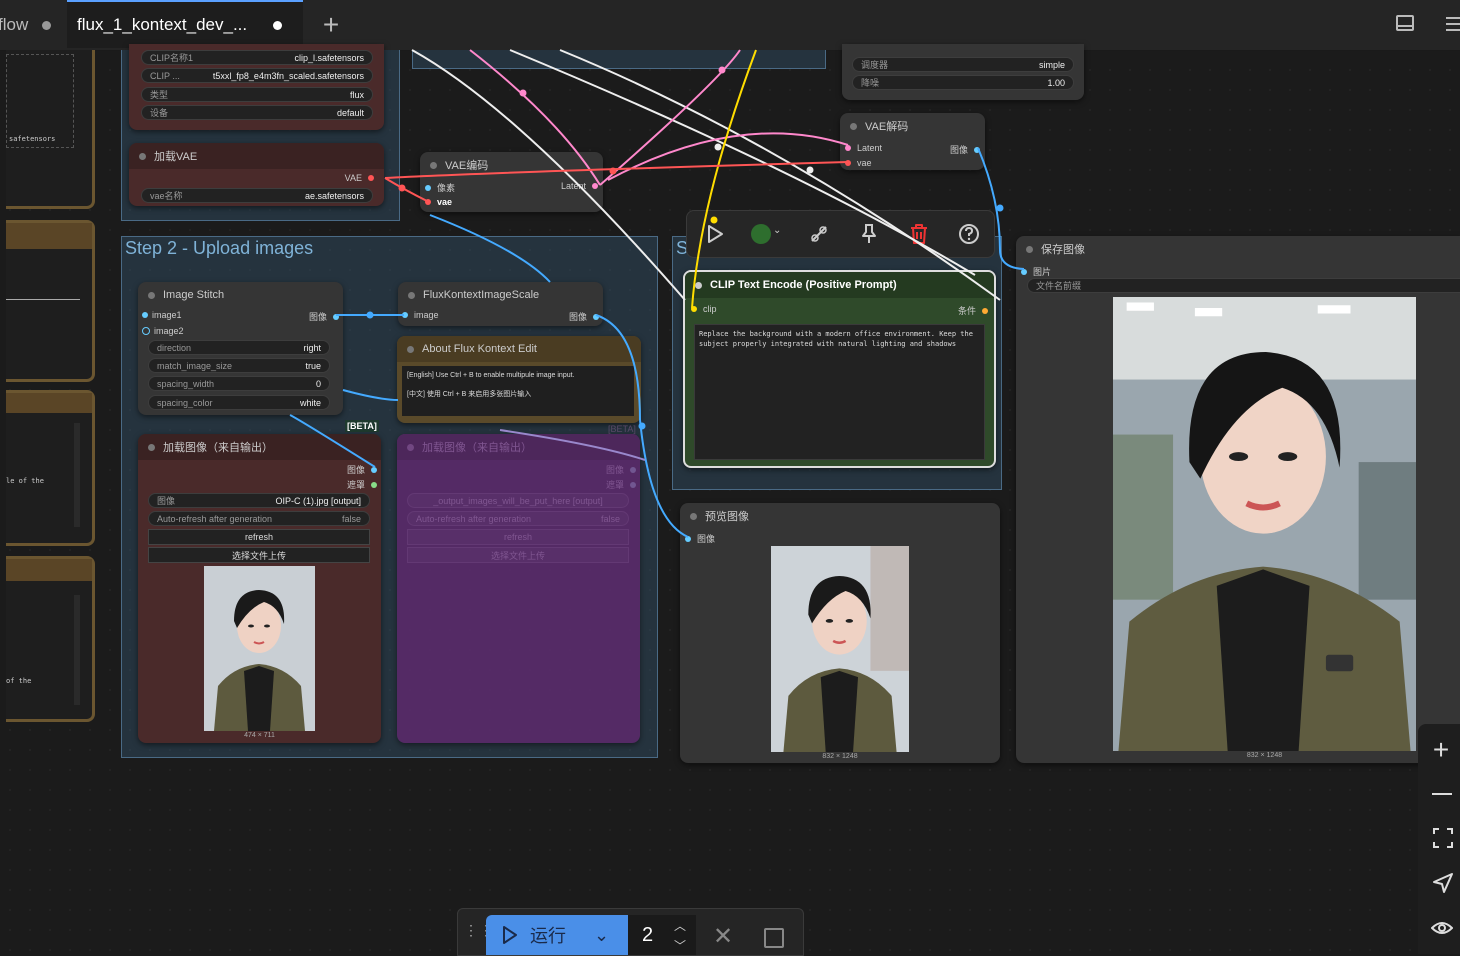 This screenshot has width=1460, height=956. Describe the element at coordinates (579, 186) in the screenshot. I see `latent-output: Latent` at that location.